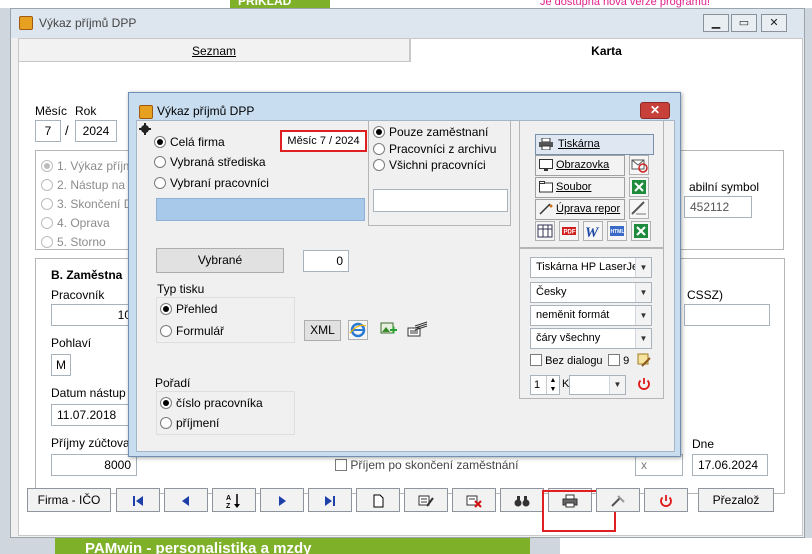  Describe the element at coordinates (659, 465) in the screenshot. I see `small-field: x` at that location.